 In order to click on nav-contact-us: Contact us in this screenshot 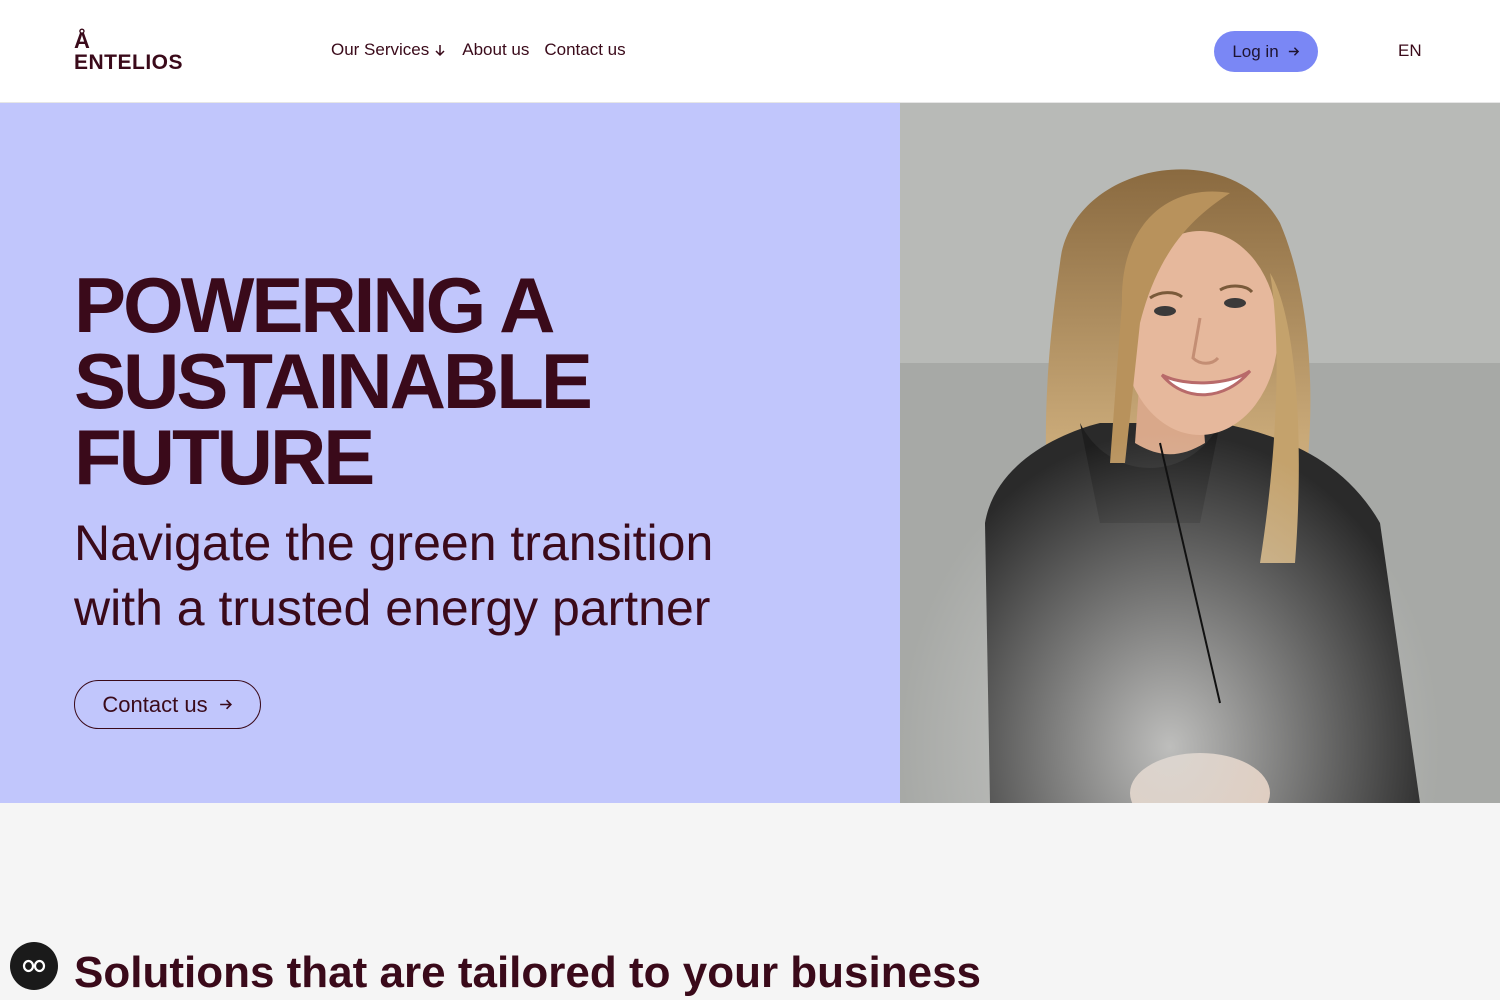, I will do `click(584, 50)`.